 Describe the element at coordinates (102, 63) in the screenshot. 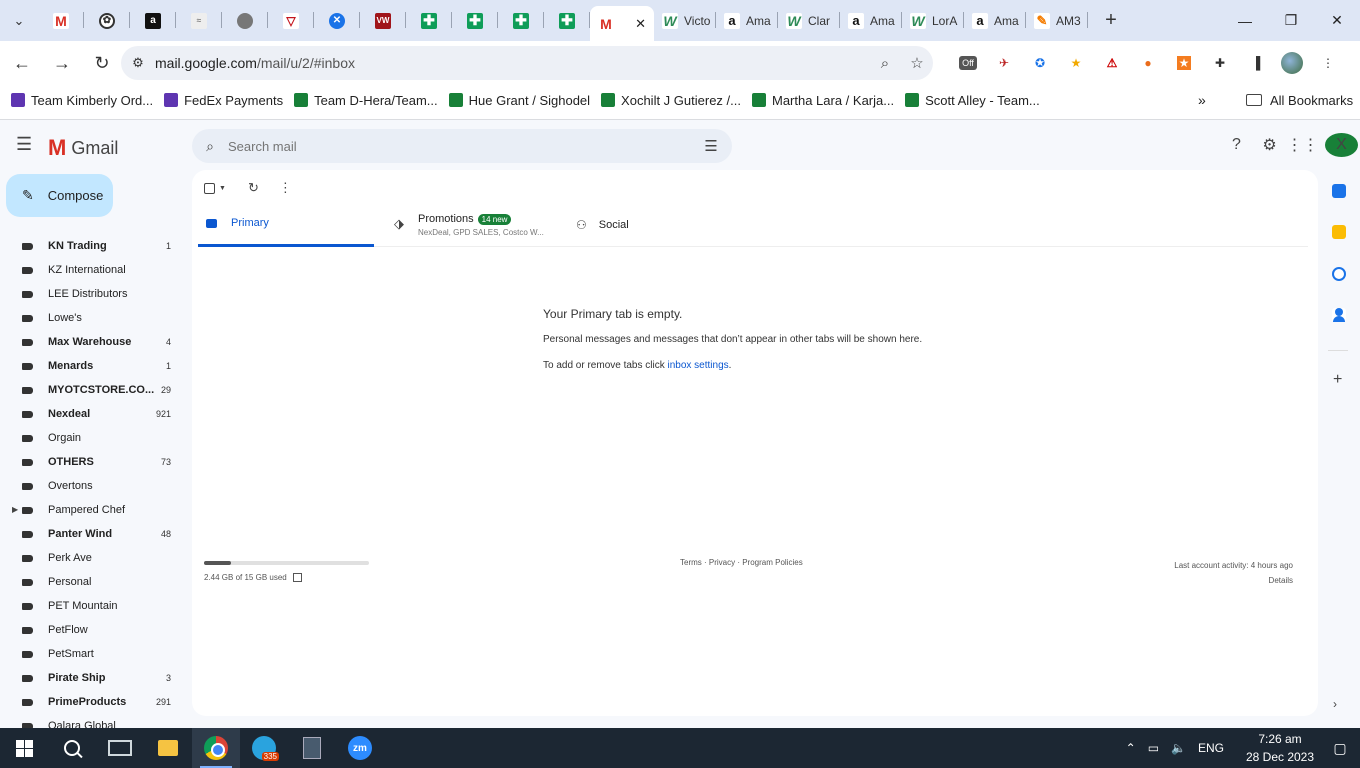

I see `reload-button: ↻` at that location.